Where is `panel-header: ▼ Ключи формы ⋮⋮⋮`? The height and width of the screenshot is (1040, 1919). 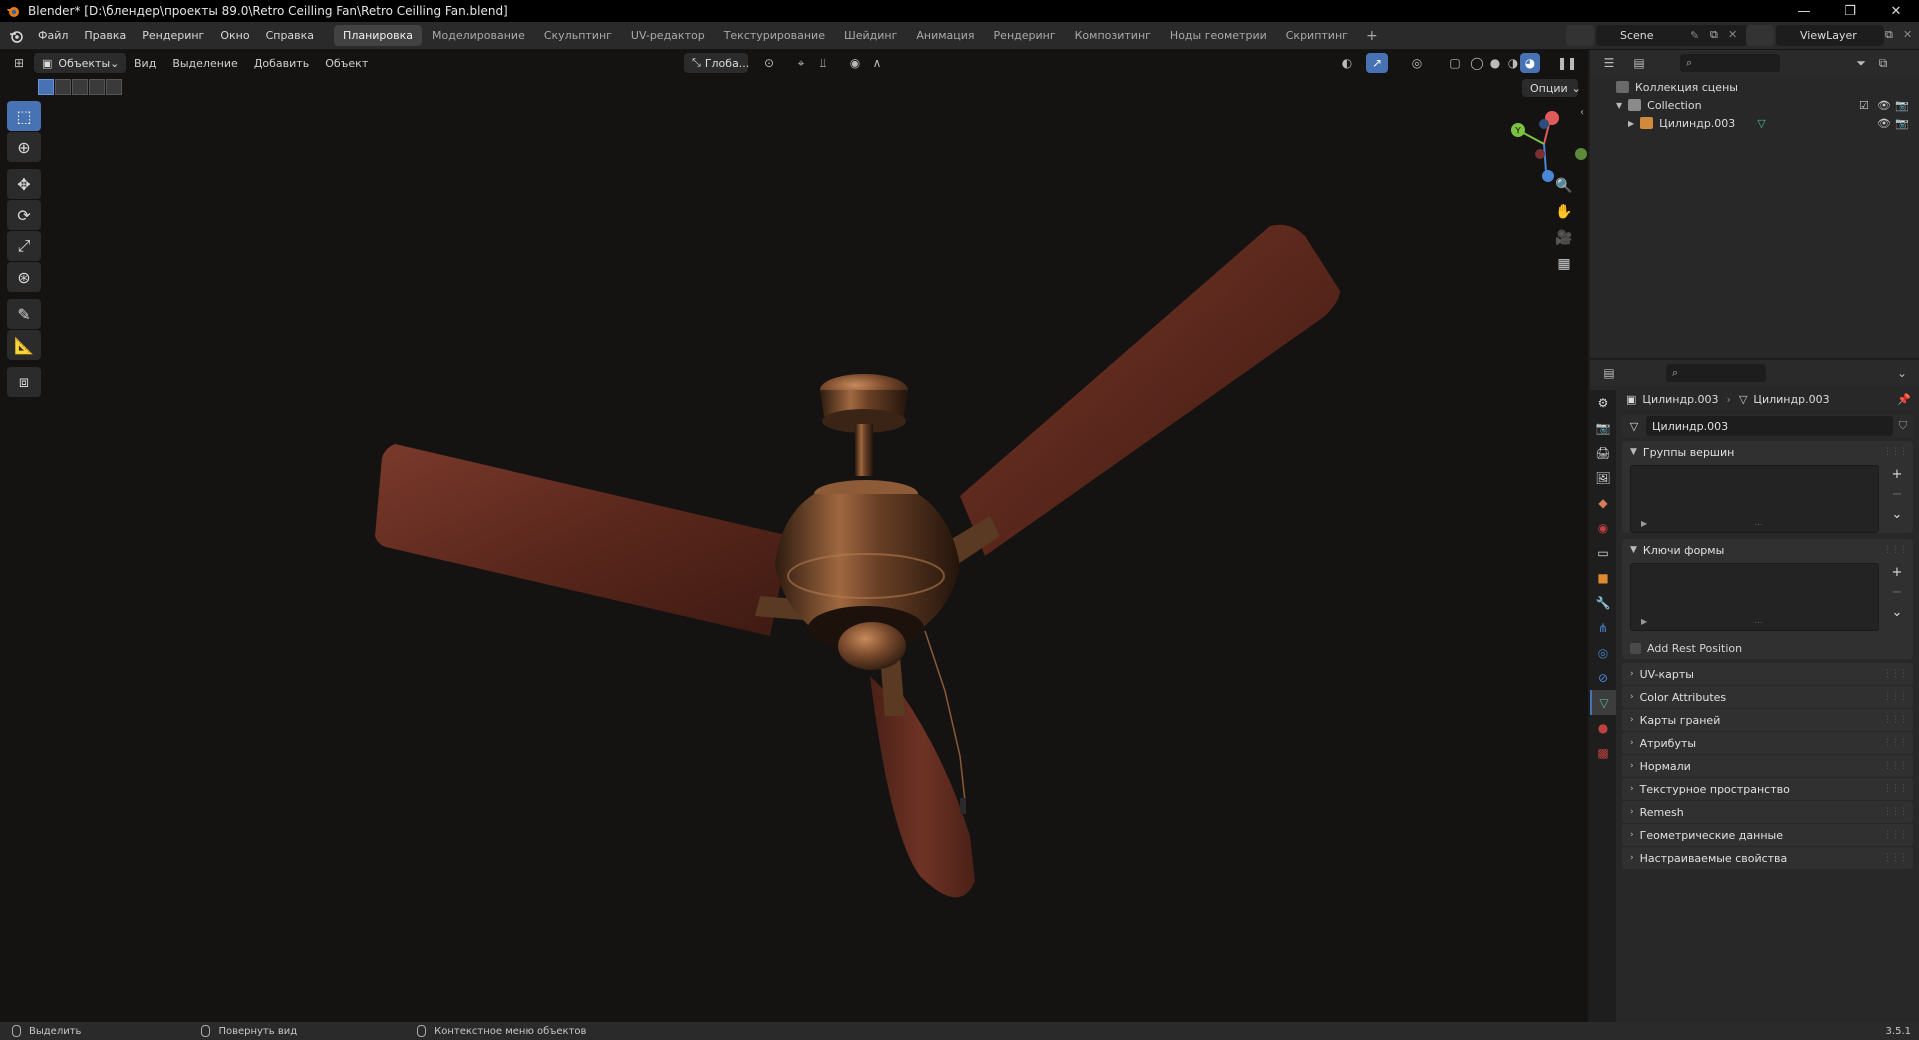
panel-header: ▼ Ключи формы ⋮⋮⋮ is located at coordinates (1767, 550).